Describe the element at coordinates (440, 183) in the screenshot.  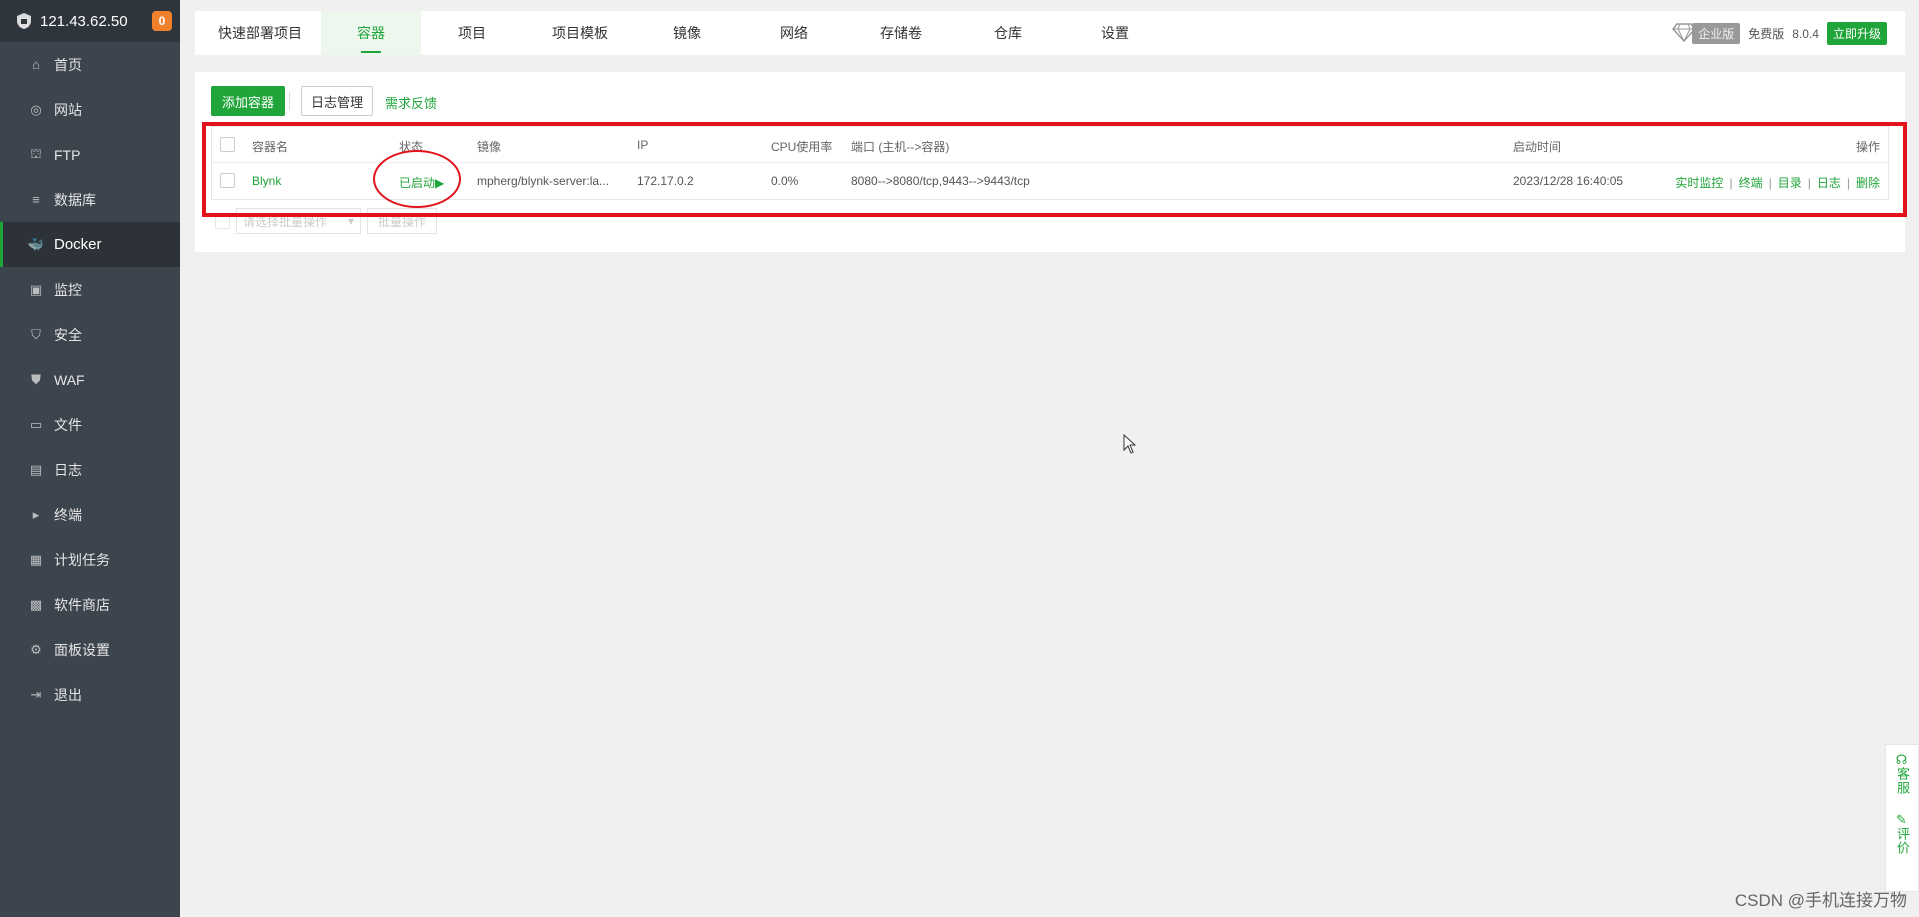
I see `play-icon: ▶` at that location.